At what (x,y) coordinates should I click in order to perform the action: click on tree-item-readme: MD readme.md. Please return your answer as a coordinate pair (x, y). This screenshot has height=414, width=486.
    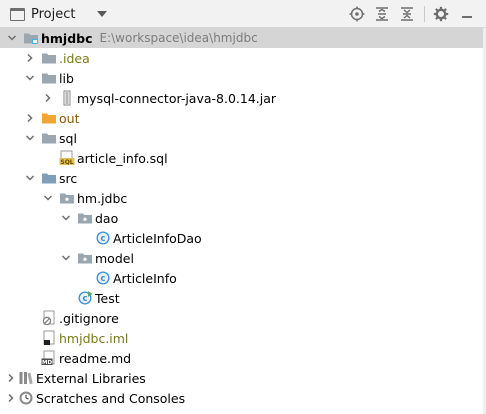
    Looking at the image, I should click on (243, 358).